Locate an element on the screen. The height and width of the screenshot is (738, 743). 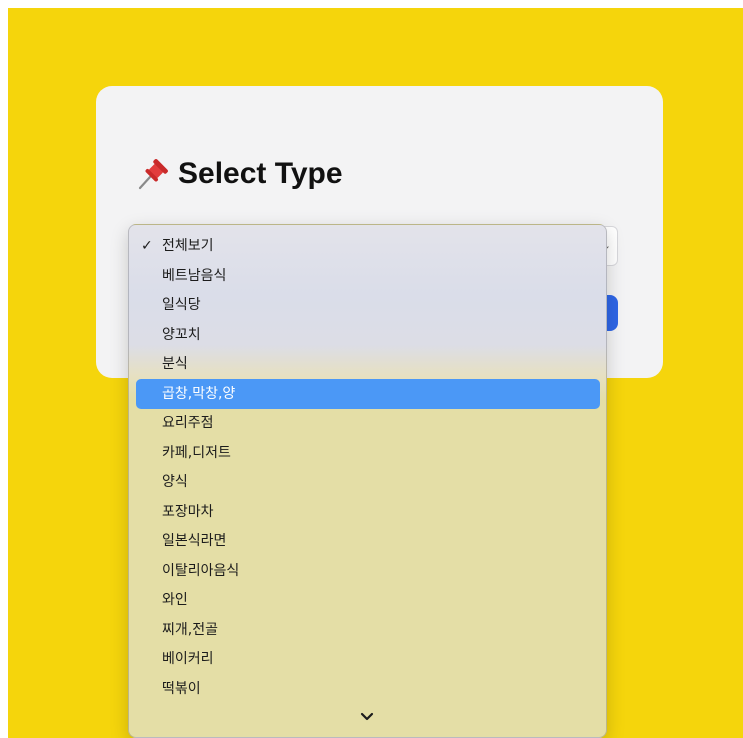
dropdown-option-label: 양꼬치 is located at coordinates (181, 334).